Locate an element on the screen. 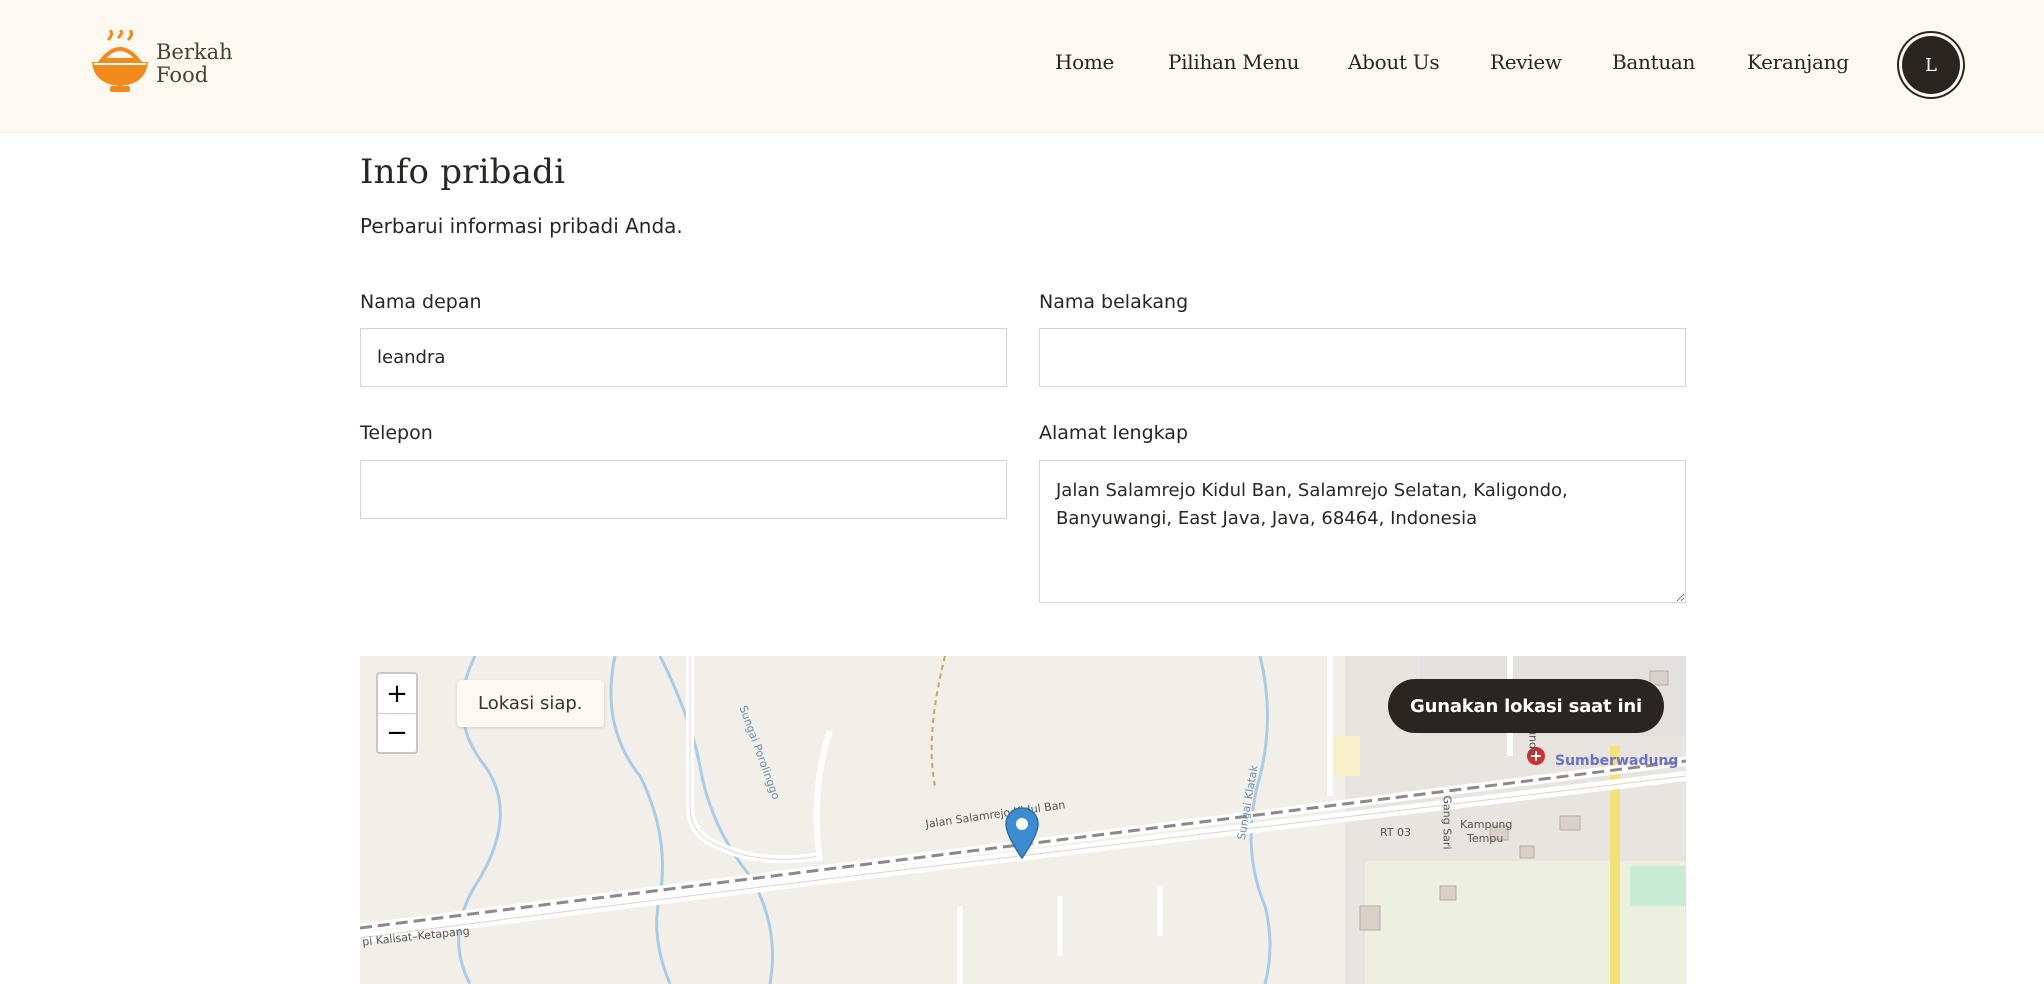 The width and height of the screenshot is (2044, 984). zoom-in-button: + is located at coordinates (397, 693).